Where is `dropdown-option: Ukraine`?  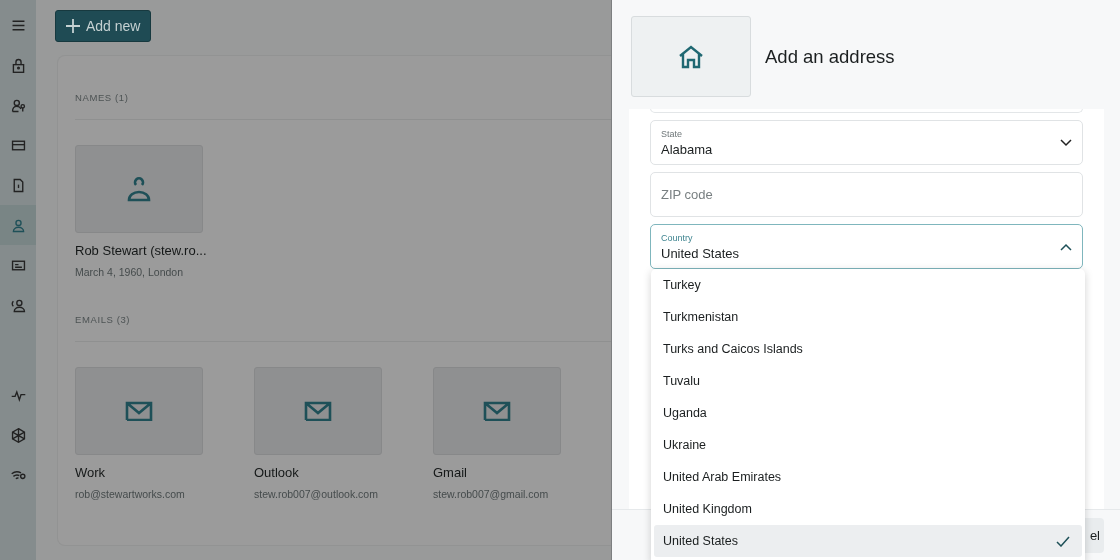 dropdown-option: Ukraine is located at coordinates (868, 445).